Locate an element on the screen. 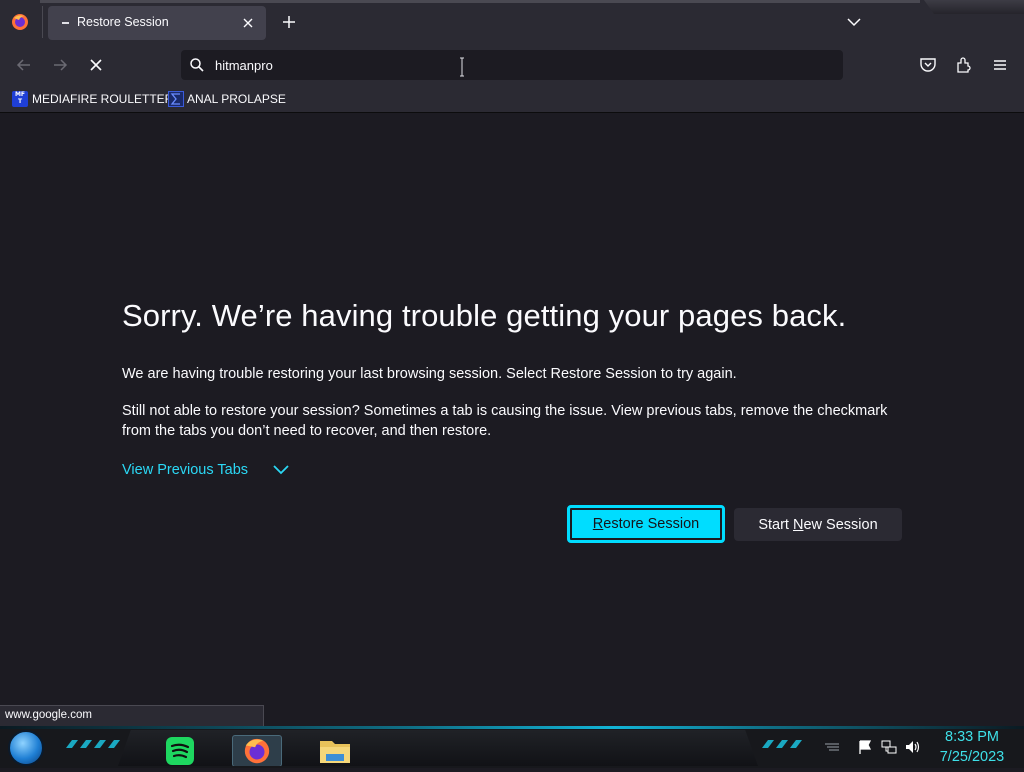 Image resolution: width=1024 pixels, height=772 pixels. restore-button-label: Restore Session is located at coordinates (646, 524).